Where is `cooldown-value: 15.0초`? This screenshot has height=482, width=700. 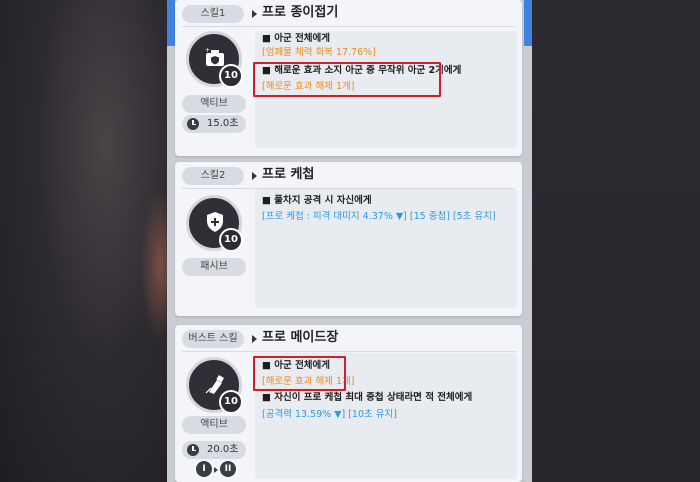 cooldown-value: 15.0초 is located at coordinates (223, 123).